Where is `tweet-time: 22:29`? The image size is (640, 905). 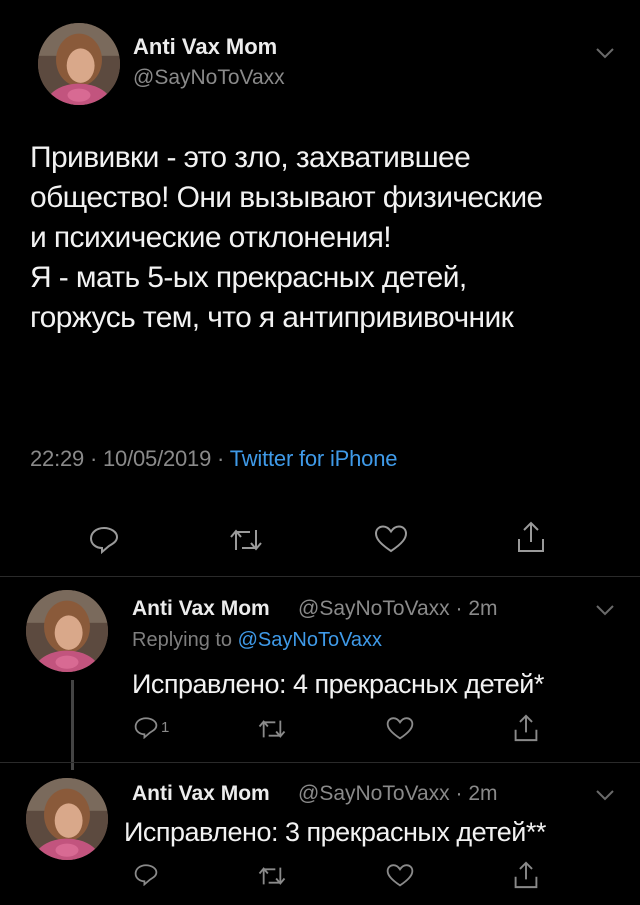 tweet-time: 22:29 is located at coordinates (57, 458).